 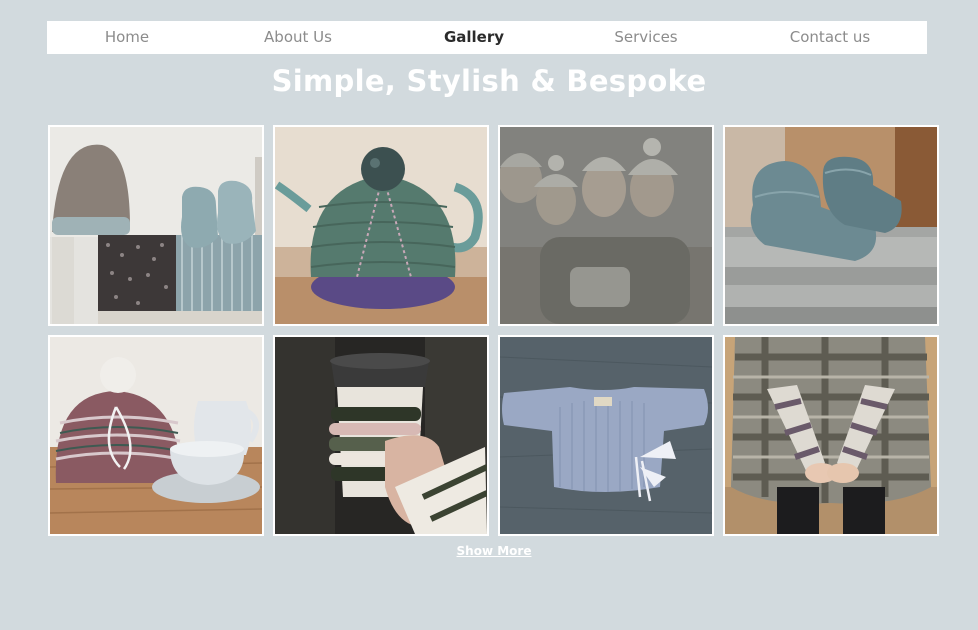 I want to click on nav-about-us: About Us, so click(x=298, y=37).